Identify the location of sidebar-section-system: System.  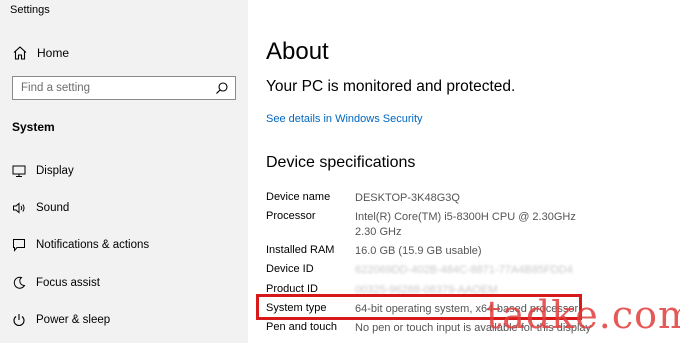
(33, 127).